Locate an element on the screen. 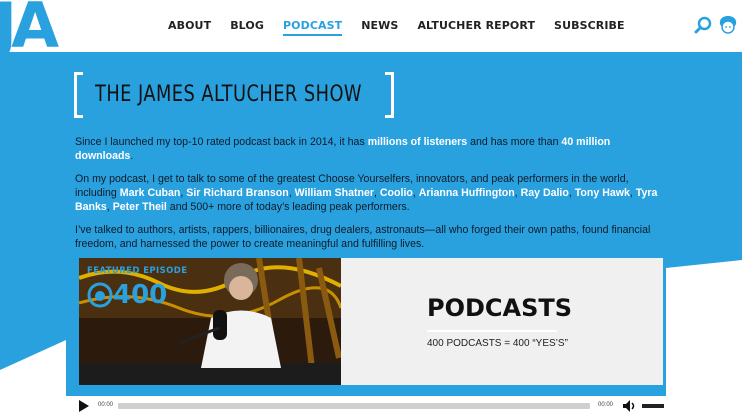 The image size is (742, 416). audio-player: 00:00 00:00 is located at coordinates (404, 406).